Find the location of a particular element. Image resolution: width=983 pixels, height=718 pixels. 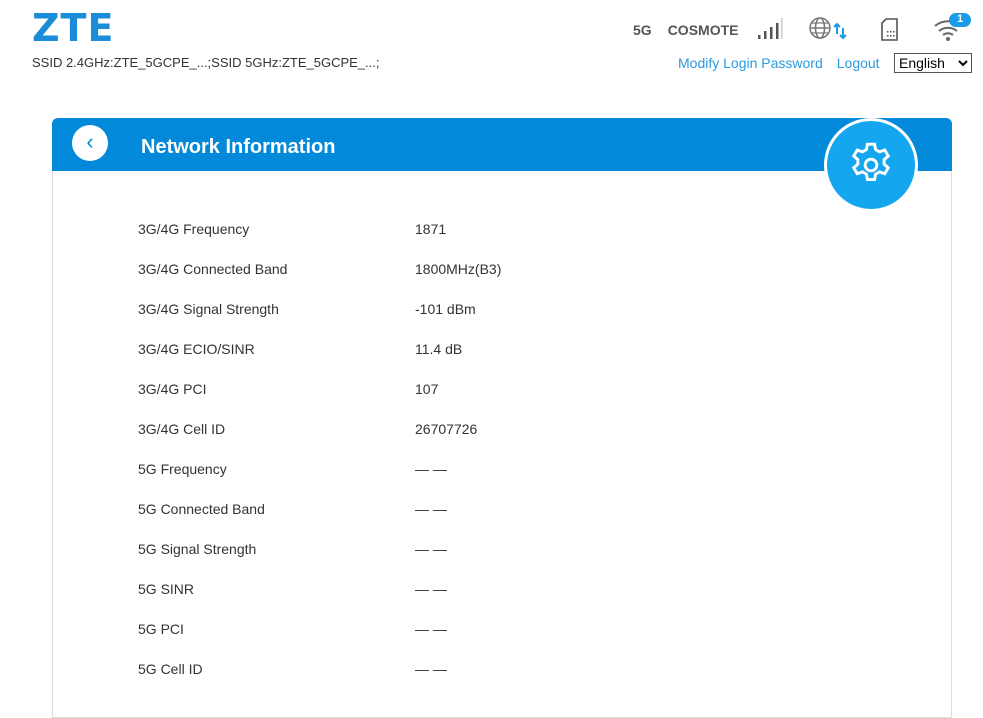

page-title: Network Information is located at coordinates (238, 147).